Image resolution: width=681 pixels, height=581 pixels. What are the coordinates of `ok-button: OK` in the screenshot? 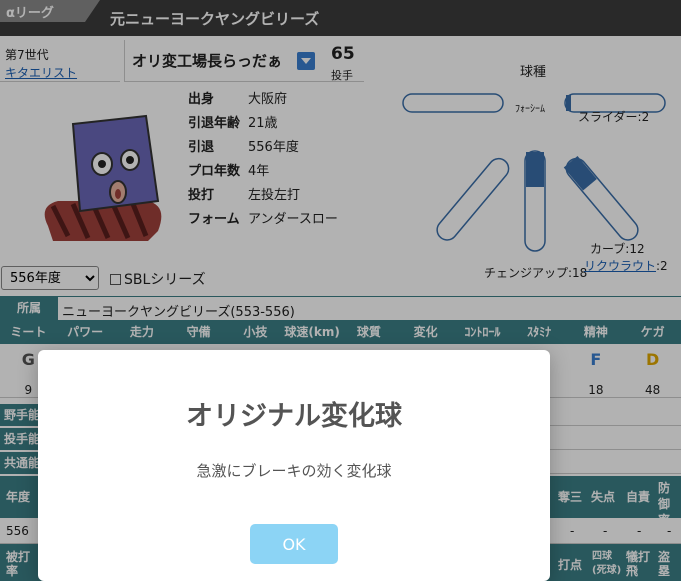 It's located at (294, 544).